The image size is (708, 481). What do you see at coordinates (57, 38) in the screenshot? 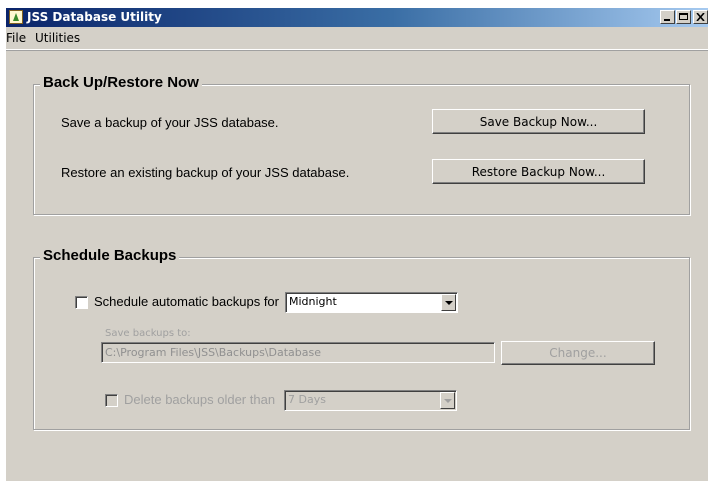
I see `menu-utilities: Utilities` at bounding box center [57, 38].